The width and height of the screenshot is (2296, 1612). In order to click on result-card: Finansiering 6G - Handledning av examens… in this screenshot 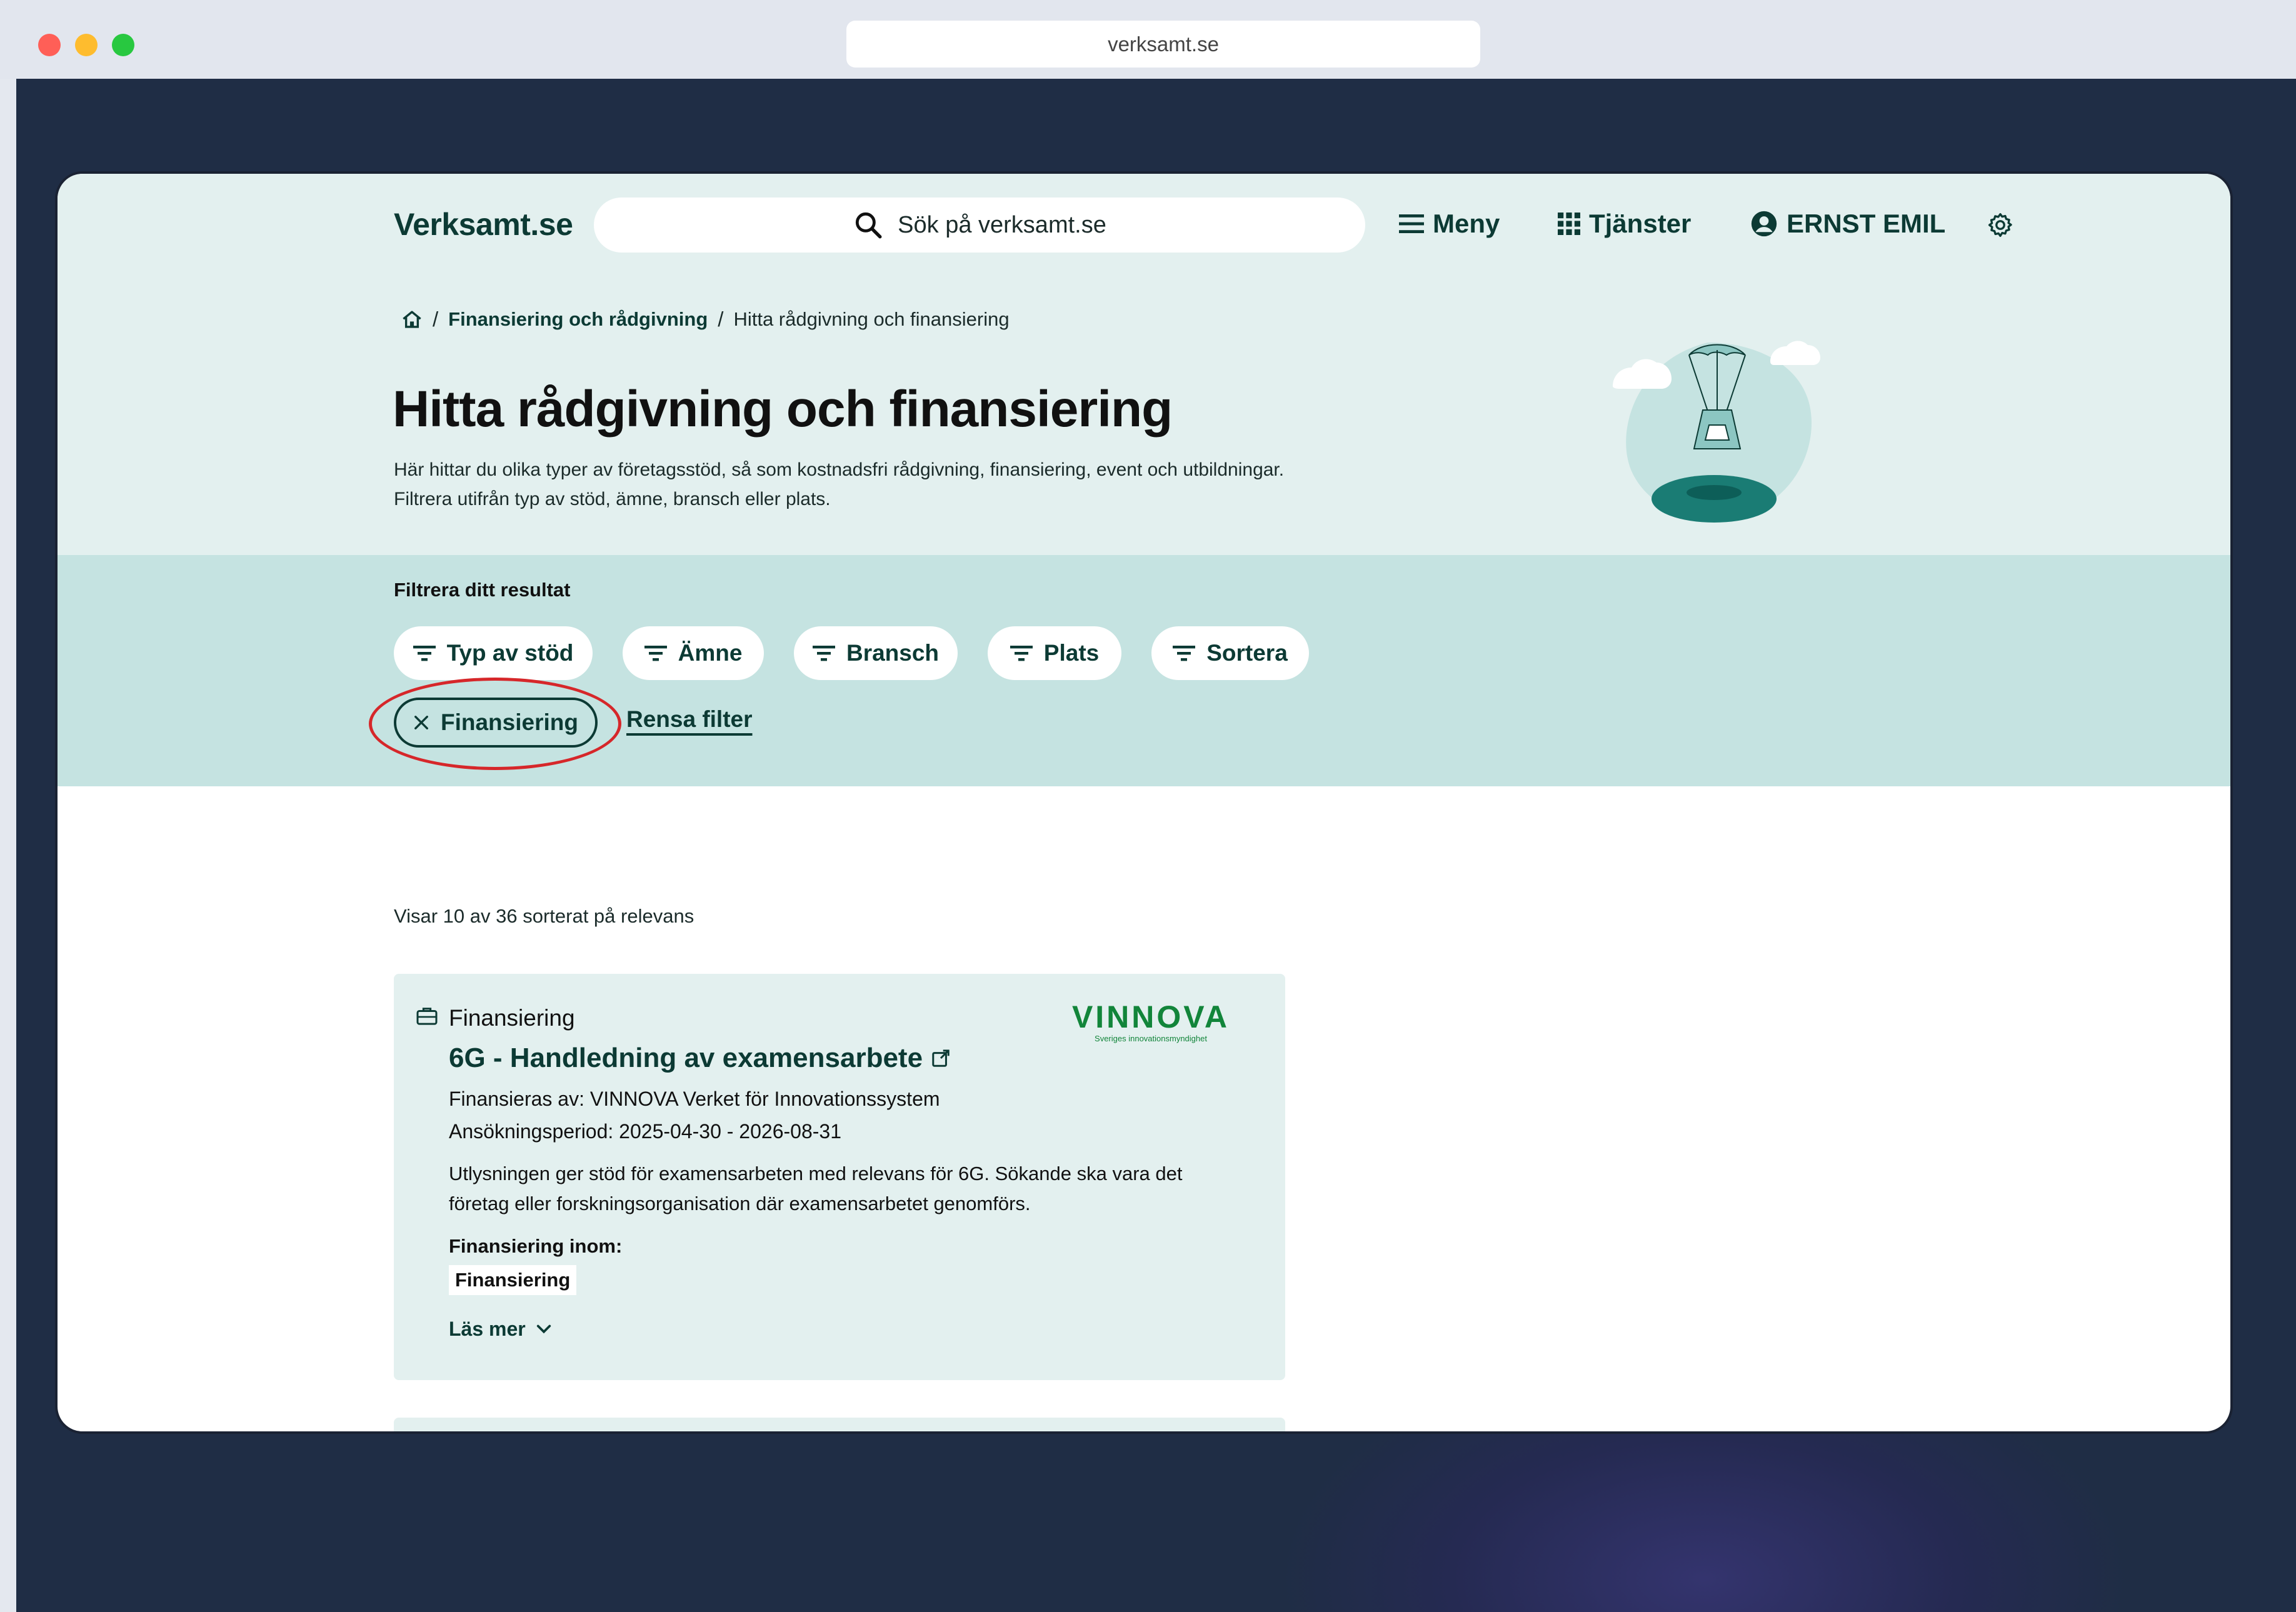, I will do `click(839, 1177)`.